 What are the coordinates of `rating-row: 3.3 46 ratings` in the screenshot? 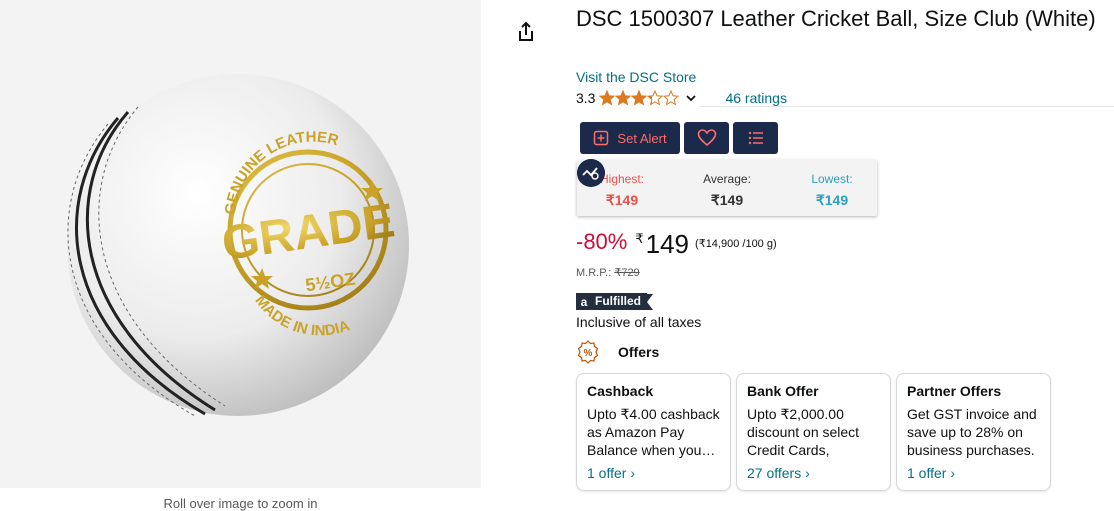 It's located at (681, 98).